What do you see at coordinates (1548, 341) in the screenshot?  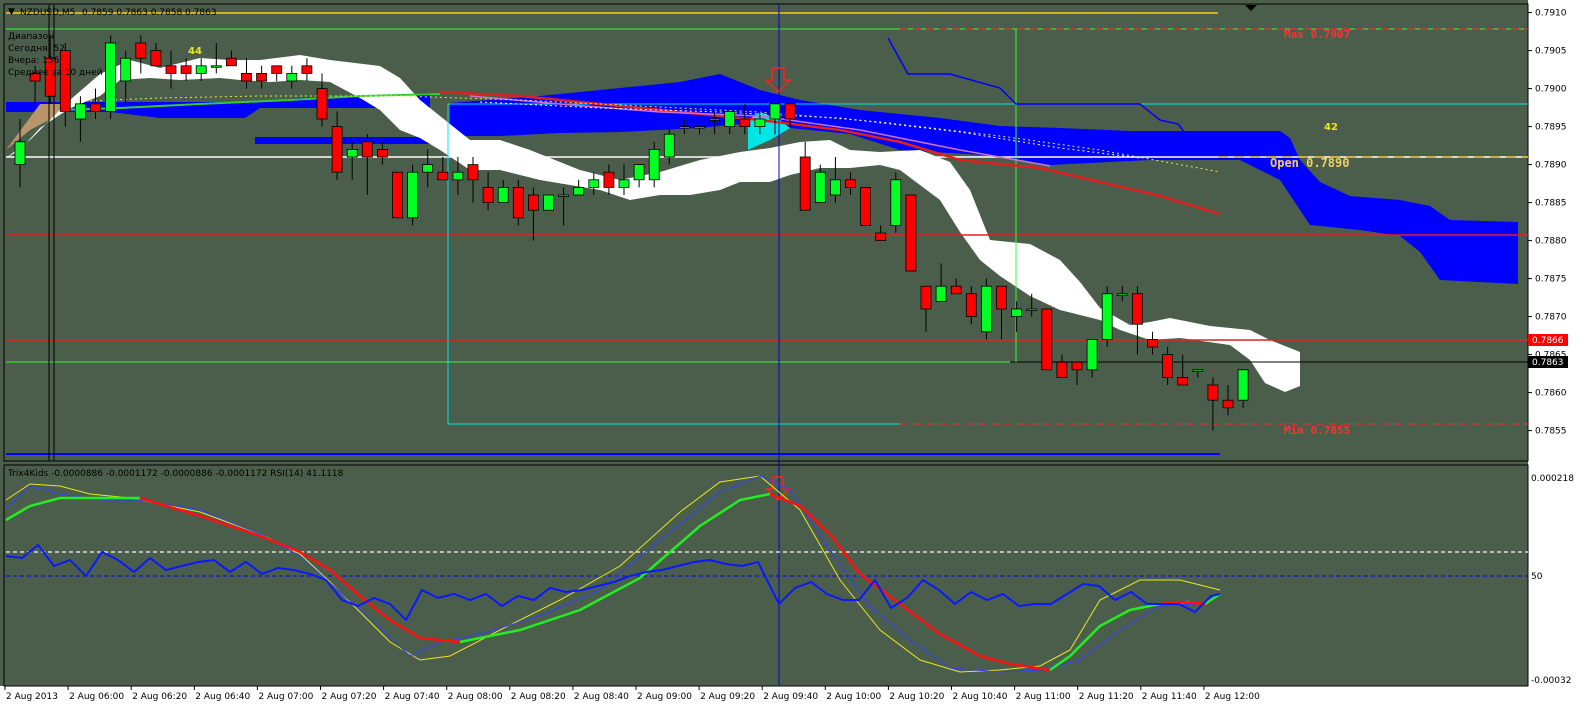 I see `red-price-tag-label: 0.7866` at bounding box center [1548, 341].